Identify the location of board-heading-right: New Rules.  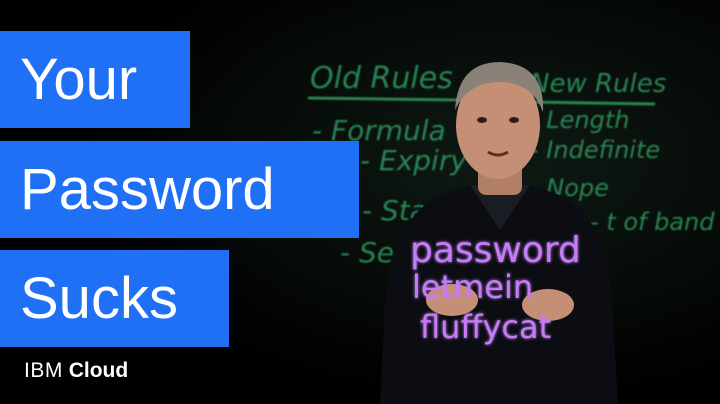
(598, 84).